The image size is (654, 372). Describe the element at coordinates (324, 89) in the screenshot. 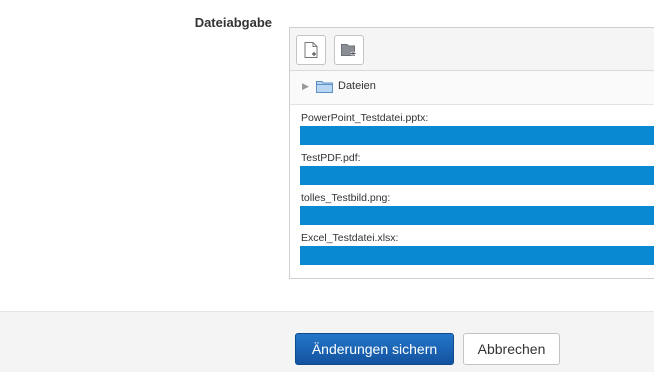

I see `folder-icon` at that location.